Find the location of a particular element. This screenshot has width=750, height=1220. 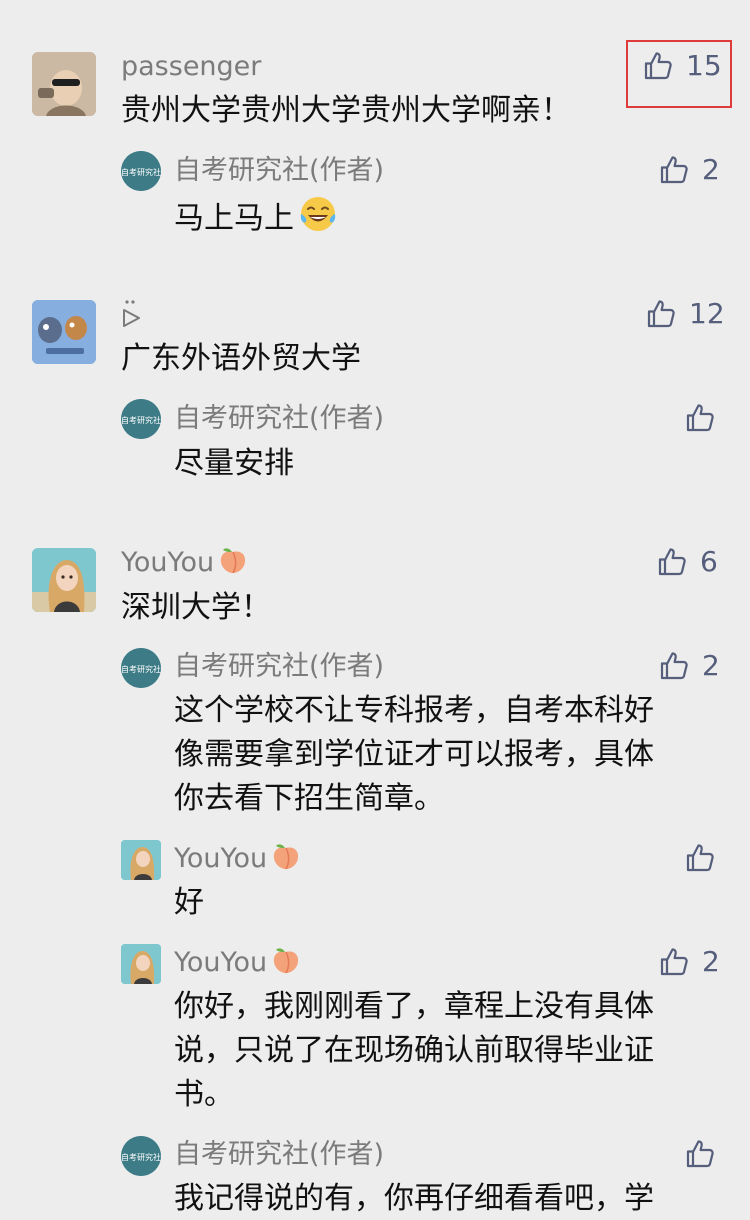

highlight-box is located at coordinates (679, 74).